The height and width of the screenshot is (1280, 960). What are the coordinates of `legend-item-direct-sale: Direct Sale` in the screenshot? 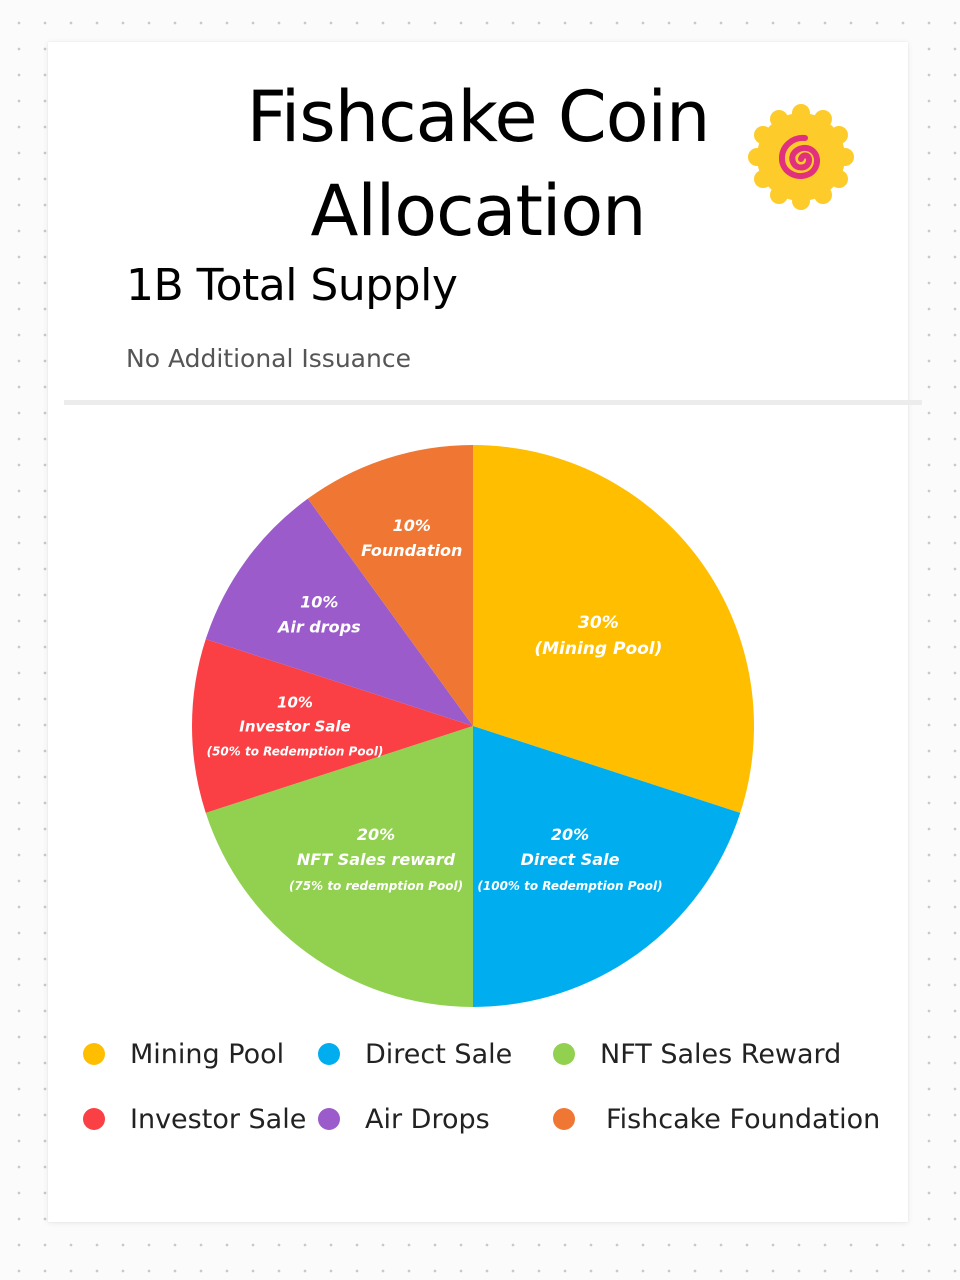 It's located at (415, 1054).